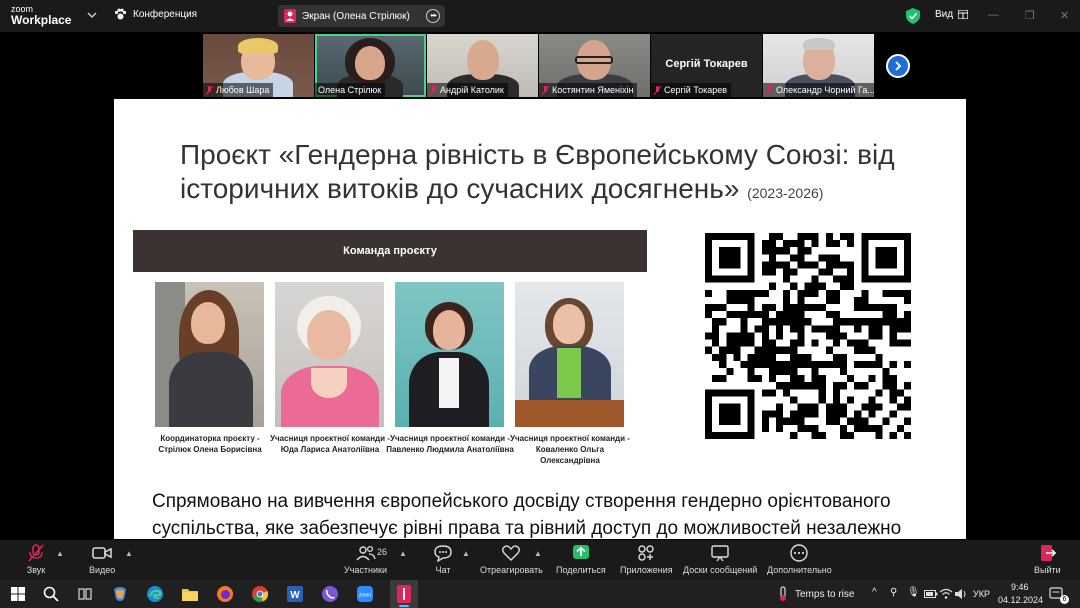  I want to click on shield-check-icon, so click(913, 16).